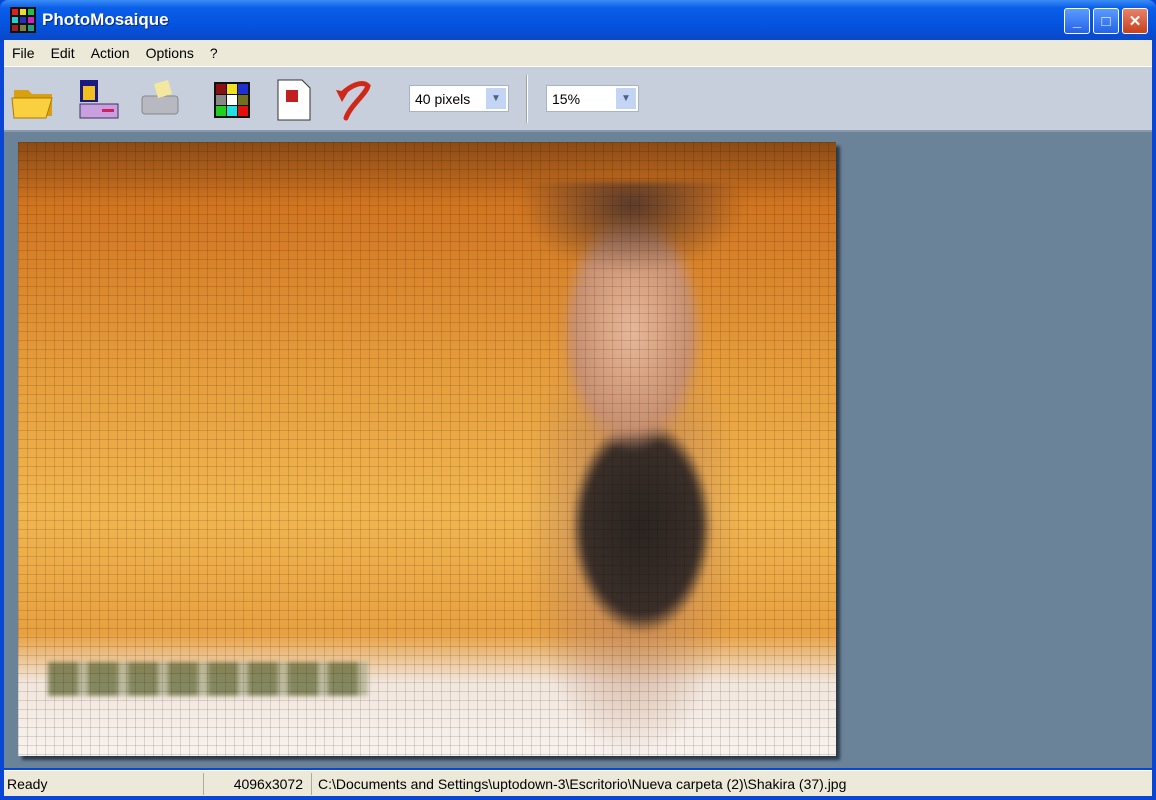  I want to click on menu-edit: Edit, so click(63, 53).